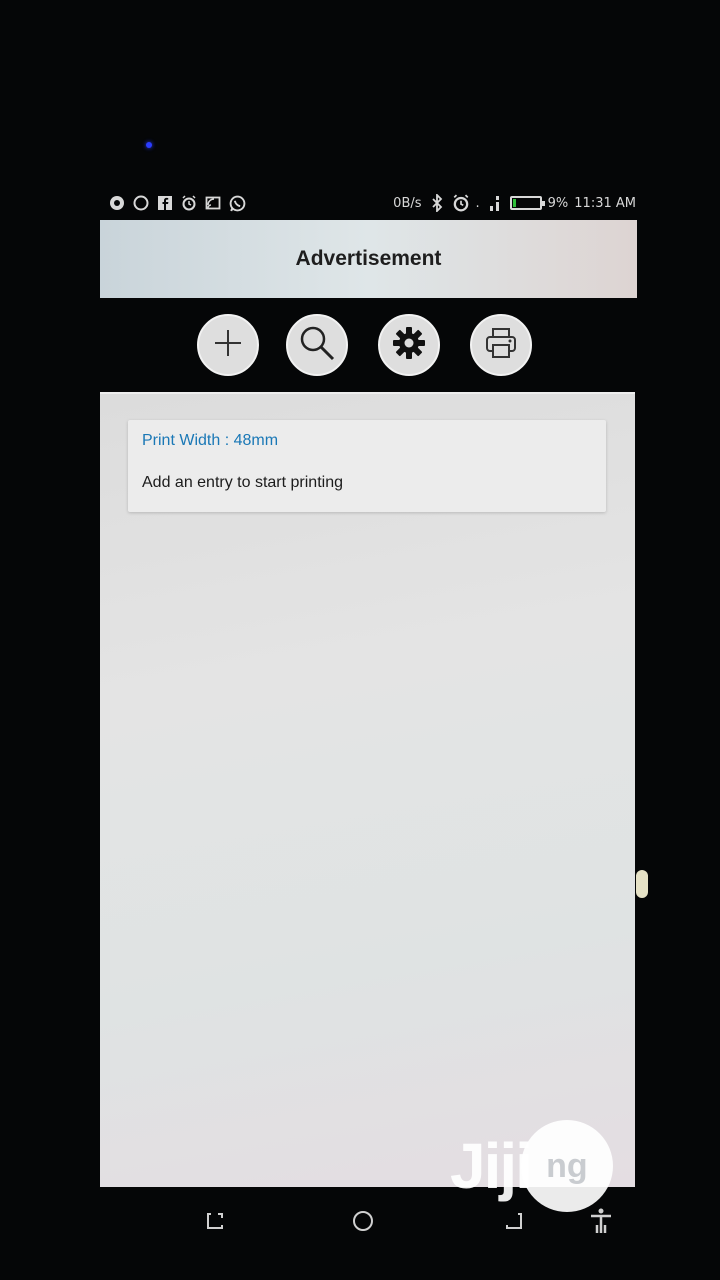 The height and width of the screenshot is (1280, 720). I want to click on gear-icon, so click(409, 345).